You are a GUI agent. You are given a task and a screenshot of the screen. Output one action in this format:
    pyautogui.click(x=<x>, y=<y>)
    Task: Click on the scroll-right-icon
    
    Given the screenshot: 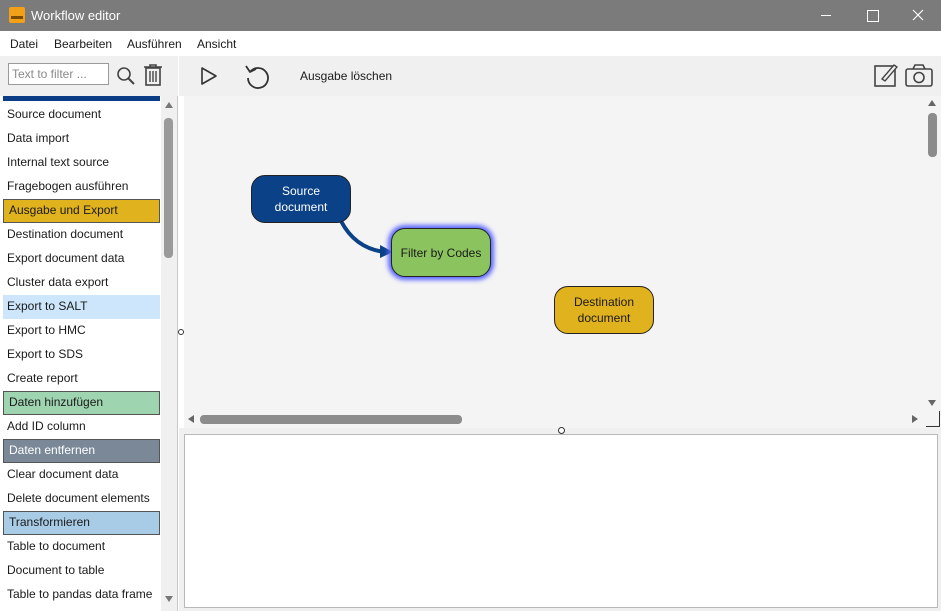 What is the action you would take?
    pyautogui.click(x=915, y=419)
    